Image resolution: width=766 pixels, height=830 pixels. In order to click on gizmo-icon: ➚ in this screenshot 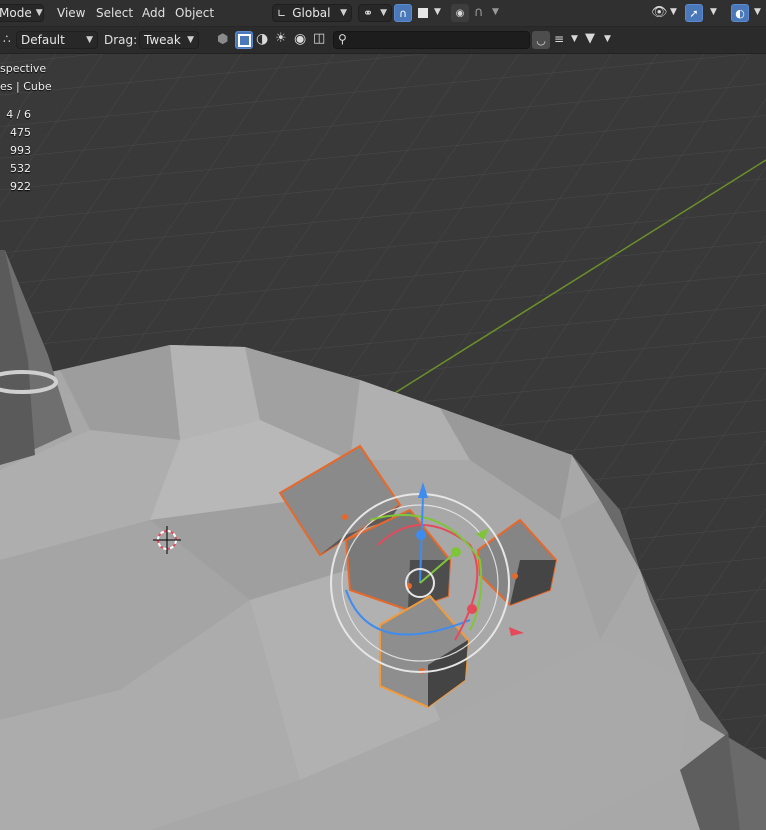, I will do `click(694, 13)`.